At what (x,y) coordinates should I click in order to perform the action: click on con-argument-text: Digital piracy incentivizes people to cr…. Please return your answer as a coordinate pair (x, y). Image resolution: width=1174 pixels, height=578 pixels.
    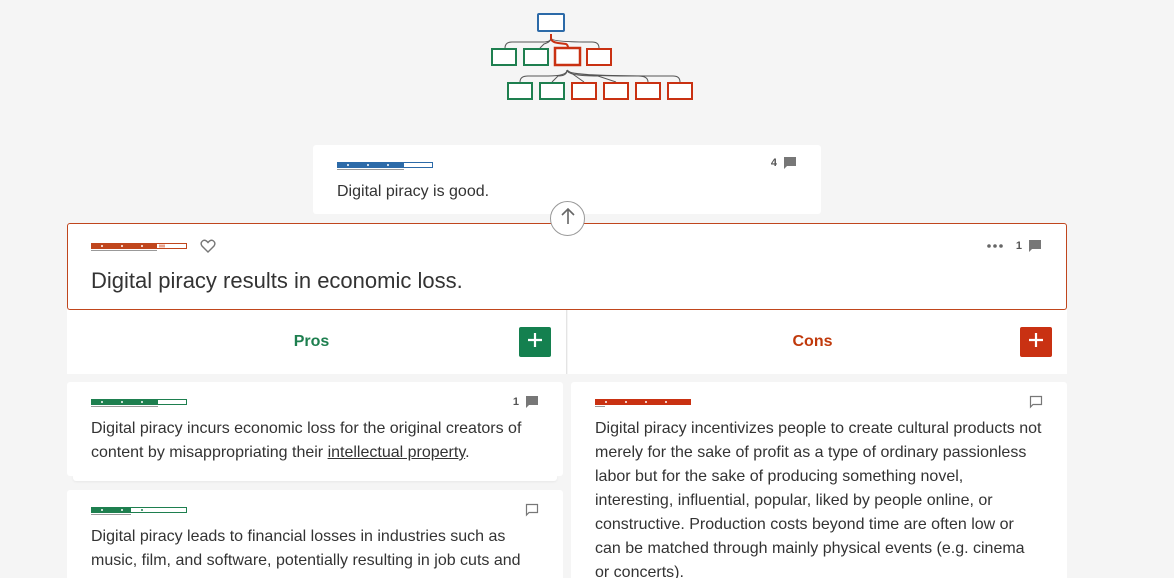
    Looking at the image, I should click on (818, 499).